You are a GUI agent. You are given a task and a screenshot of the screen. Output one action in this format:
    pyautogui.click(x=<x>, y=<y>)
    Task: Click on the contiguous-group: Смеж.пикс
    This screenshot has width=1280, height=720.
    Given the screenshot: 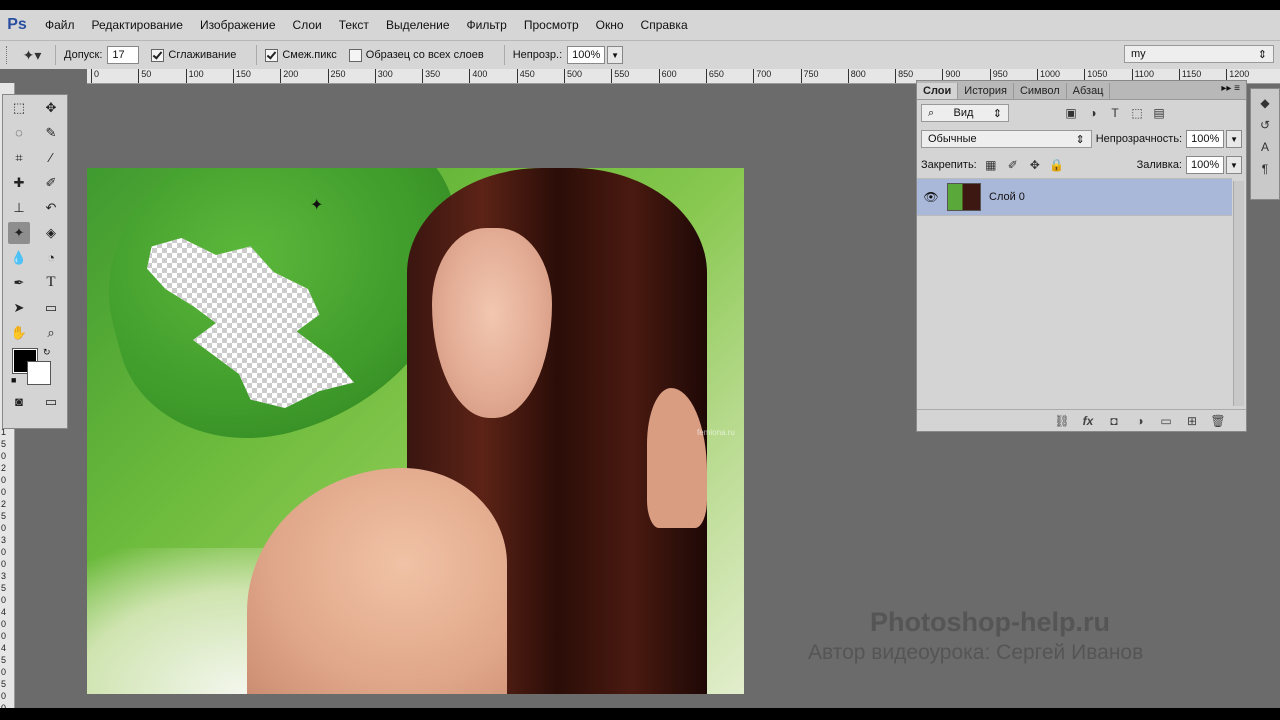 What is the action you would take?
    pyautogui.click(x=301, y=55)
    